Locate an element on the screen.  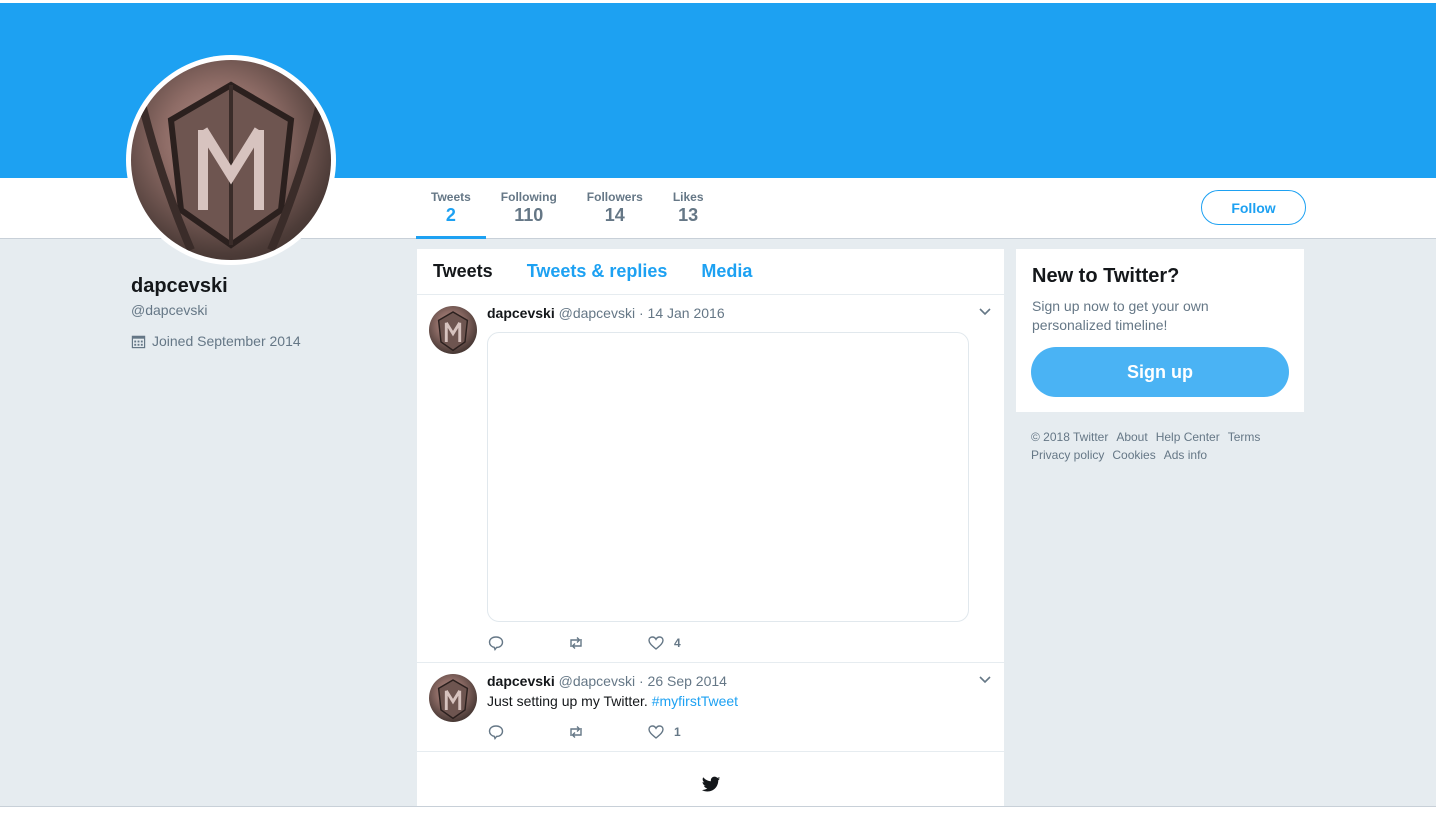
stat-value: 14 is located at coordinates (614, 215).